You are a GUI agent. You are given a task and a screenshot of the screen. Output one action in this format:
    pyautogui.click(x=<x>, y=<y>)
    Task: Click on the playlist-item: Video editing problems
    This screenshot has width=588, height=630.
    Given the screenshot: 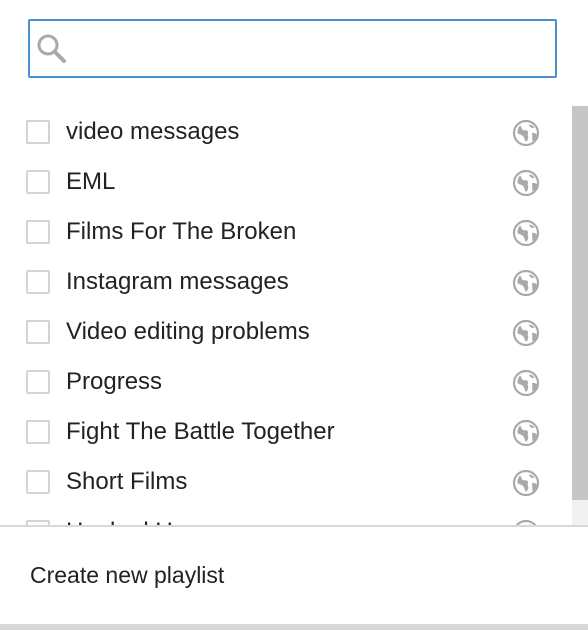 What is the action you would take?
    pyautogui.click(x=280, y=331)
    